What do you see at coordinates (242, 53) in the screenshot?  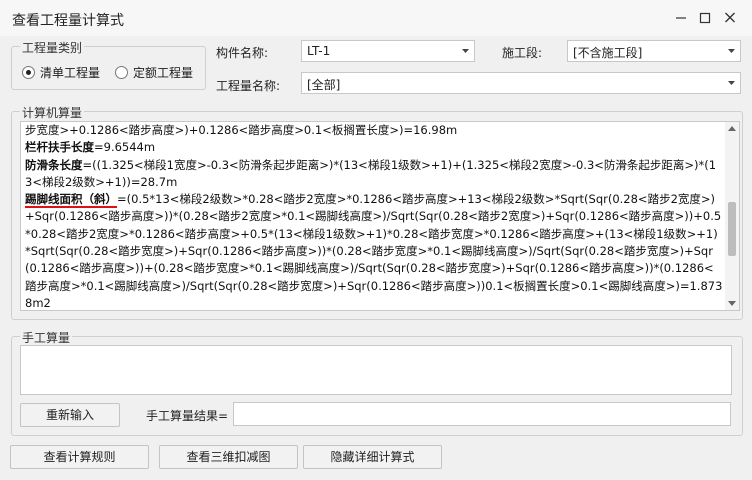 I see `component-name-label: 构件名称:` at bounding box center [242, 53].